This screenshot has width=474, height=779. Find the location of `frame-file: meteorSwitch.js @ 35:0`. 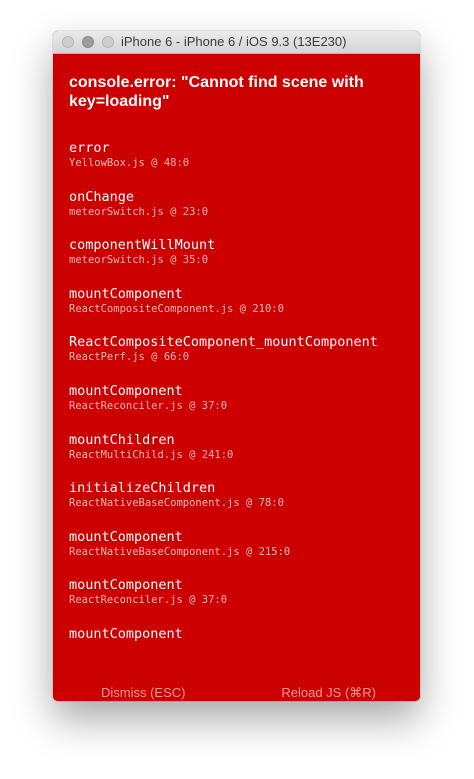

frame-file: meteorSwitch.js @ 35:0 is located at coordinates (139, 260).